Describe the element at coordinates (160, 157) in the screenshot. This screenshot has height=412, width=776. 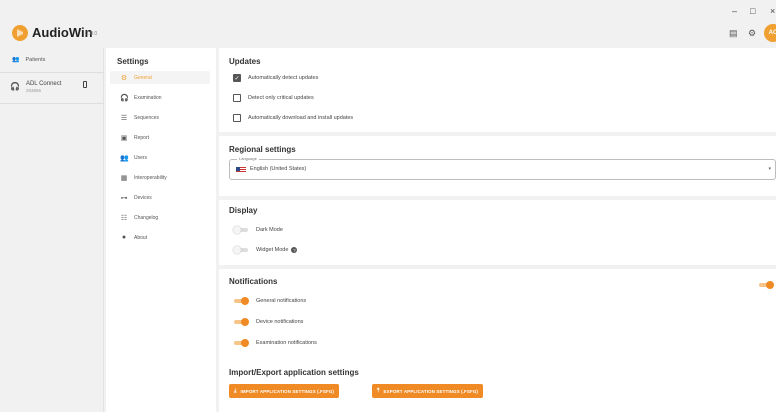
I see `nav-item-users: 👥 Users` at that location.